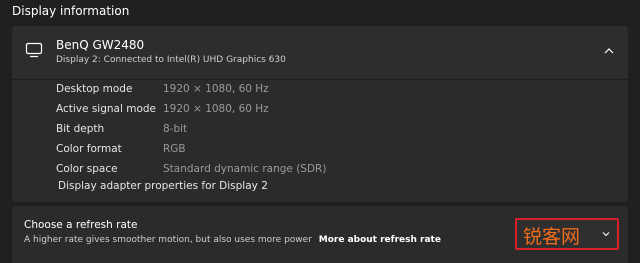 The height and width of the screenshot is (263, 640). Describe the element at coordinates (552, 237) in the screenshot. I see `watermark: 锐客网` at that location.